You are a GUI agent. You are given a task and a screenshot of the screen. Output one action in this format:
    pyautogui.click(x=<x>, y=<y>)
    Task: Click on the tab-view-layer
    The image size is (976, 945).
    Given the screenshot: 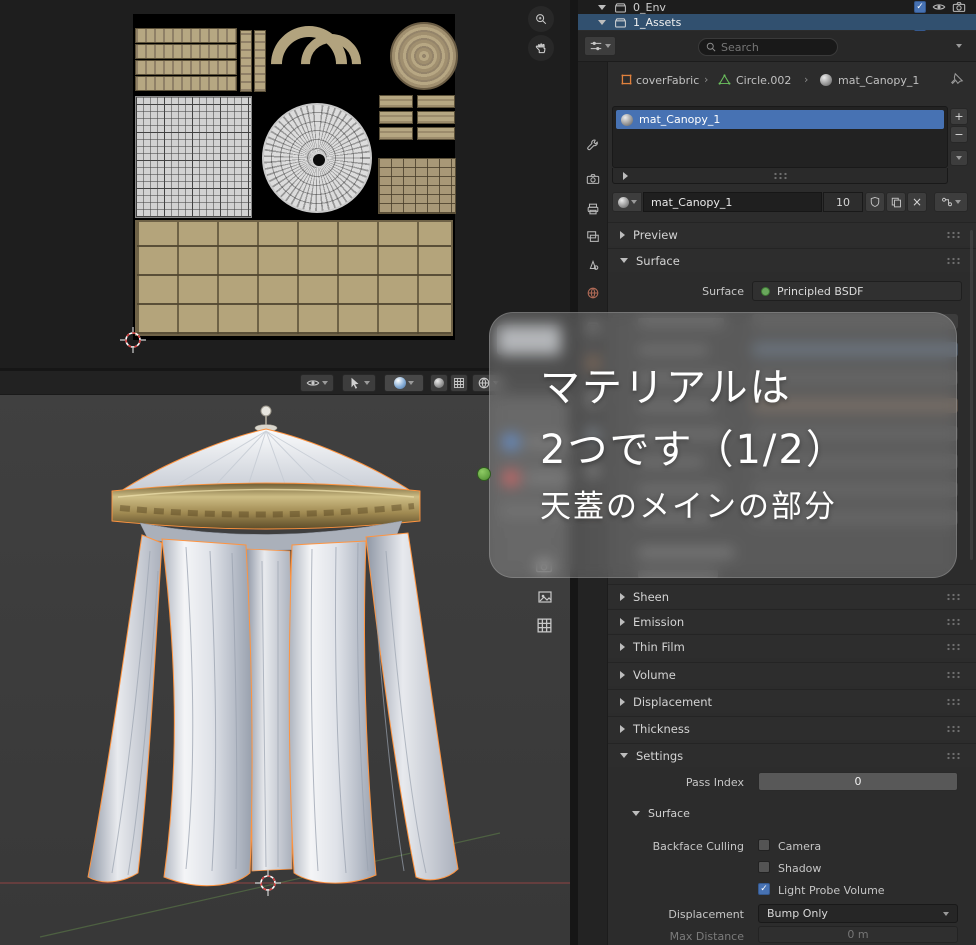 What is the action you would take?
    pyautogui.click(x=593, y=237)
    